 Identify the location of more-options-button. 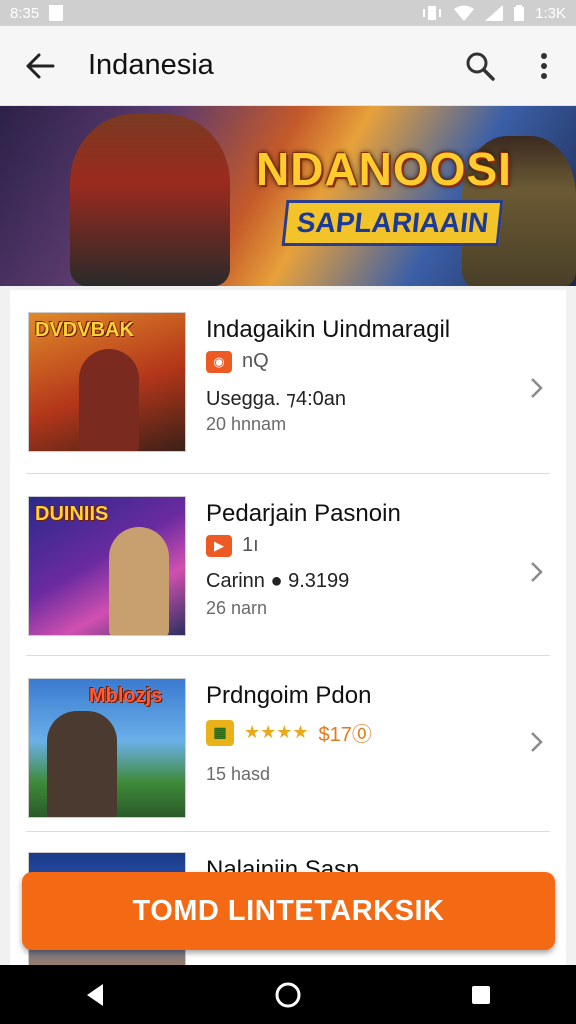
(544, 66).